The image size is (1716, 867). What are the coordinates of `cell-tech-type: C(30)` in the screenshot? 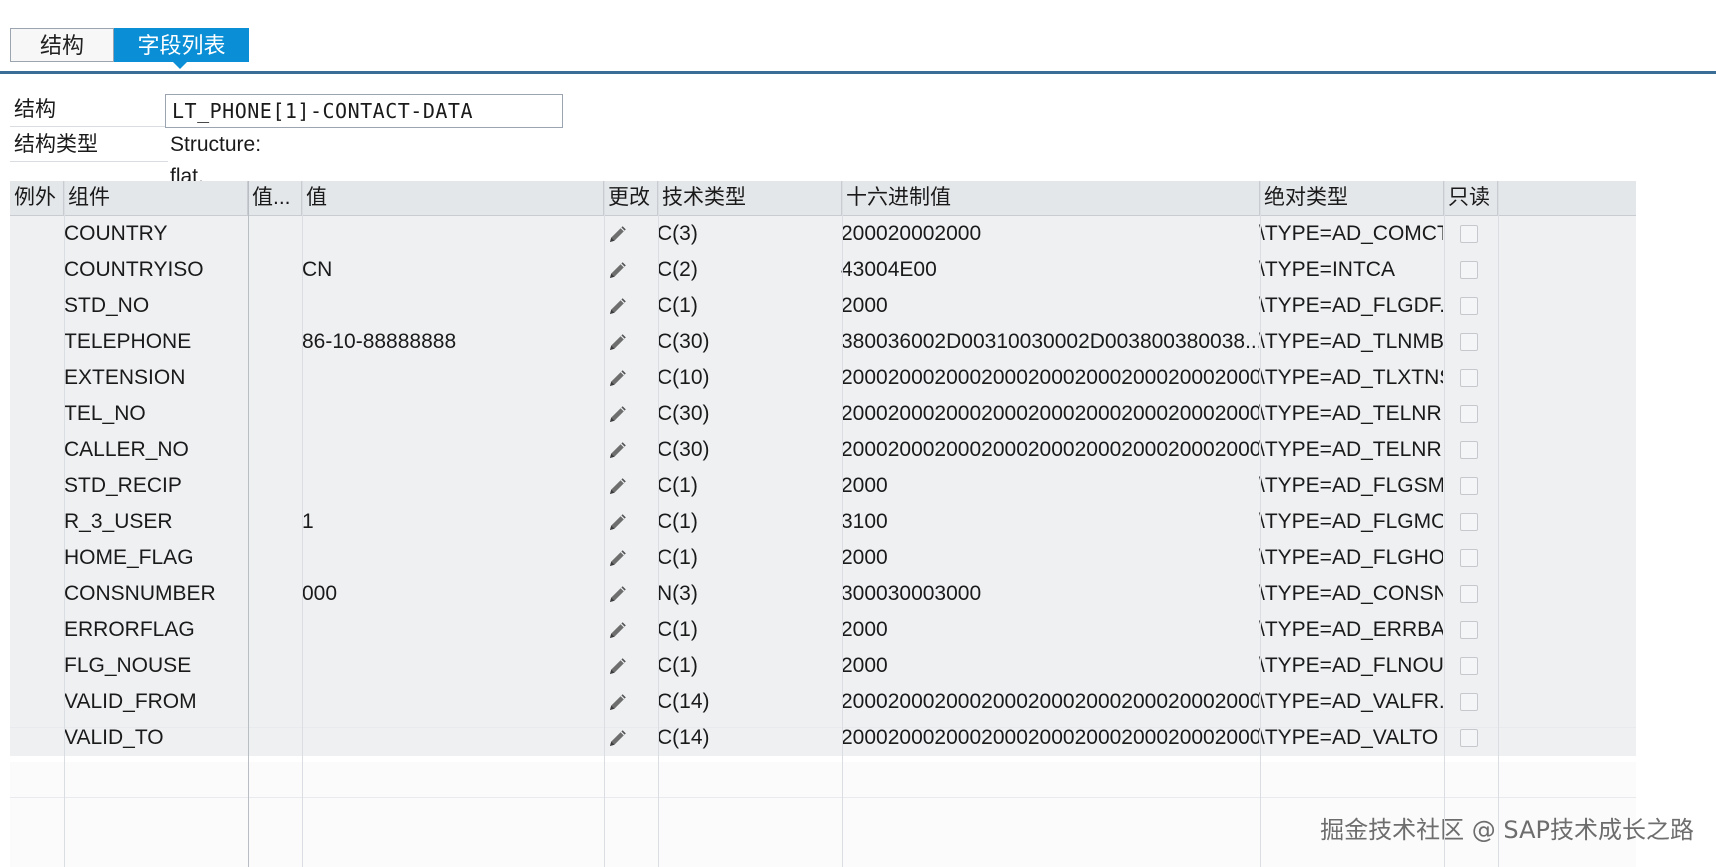 It's located at (683, 413).